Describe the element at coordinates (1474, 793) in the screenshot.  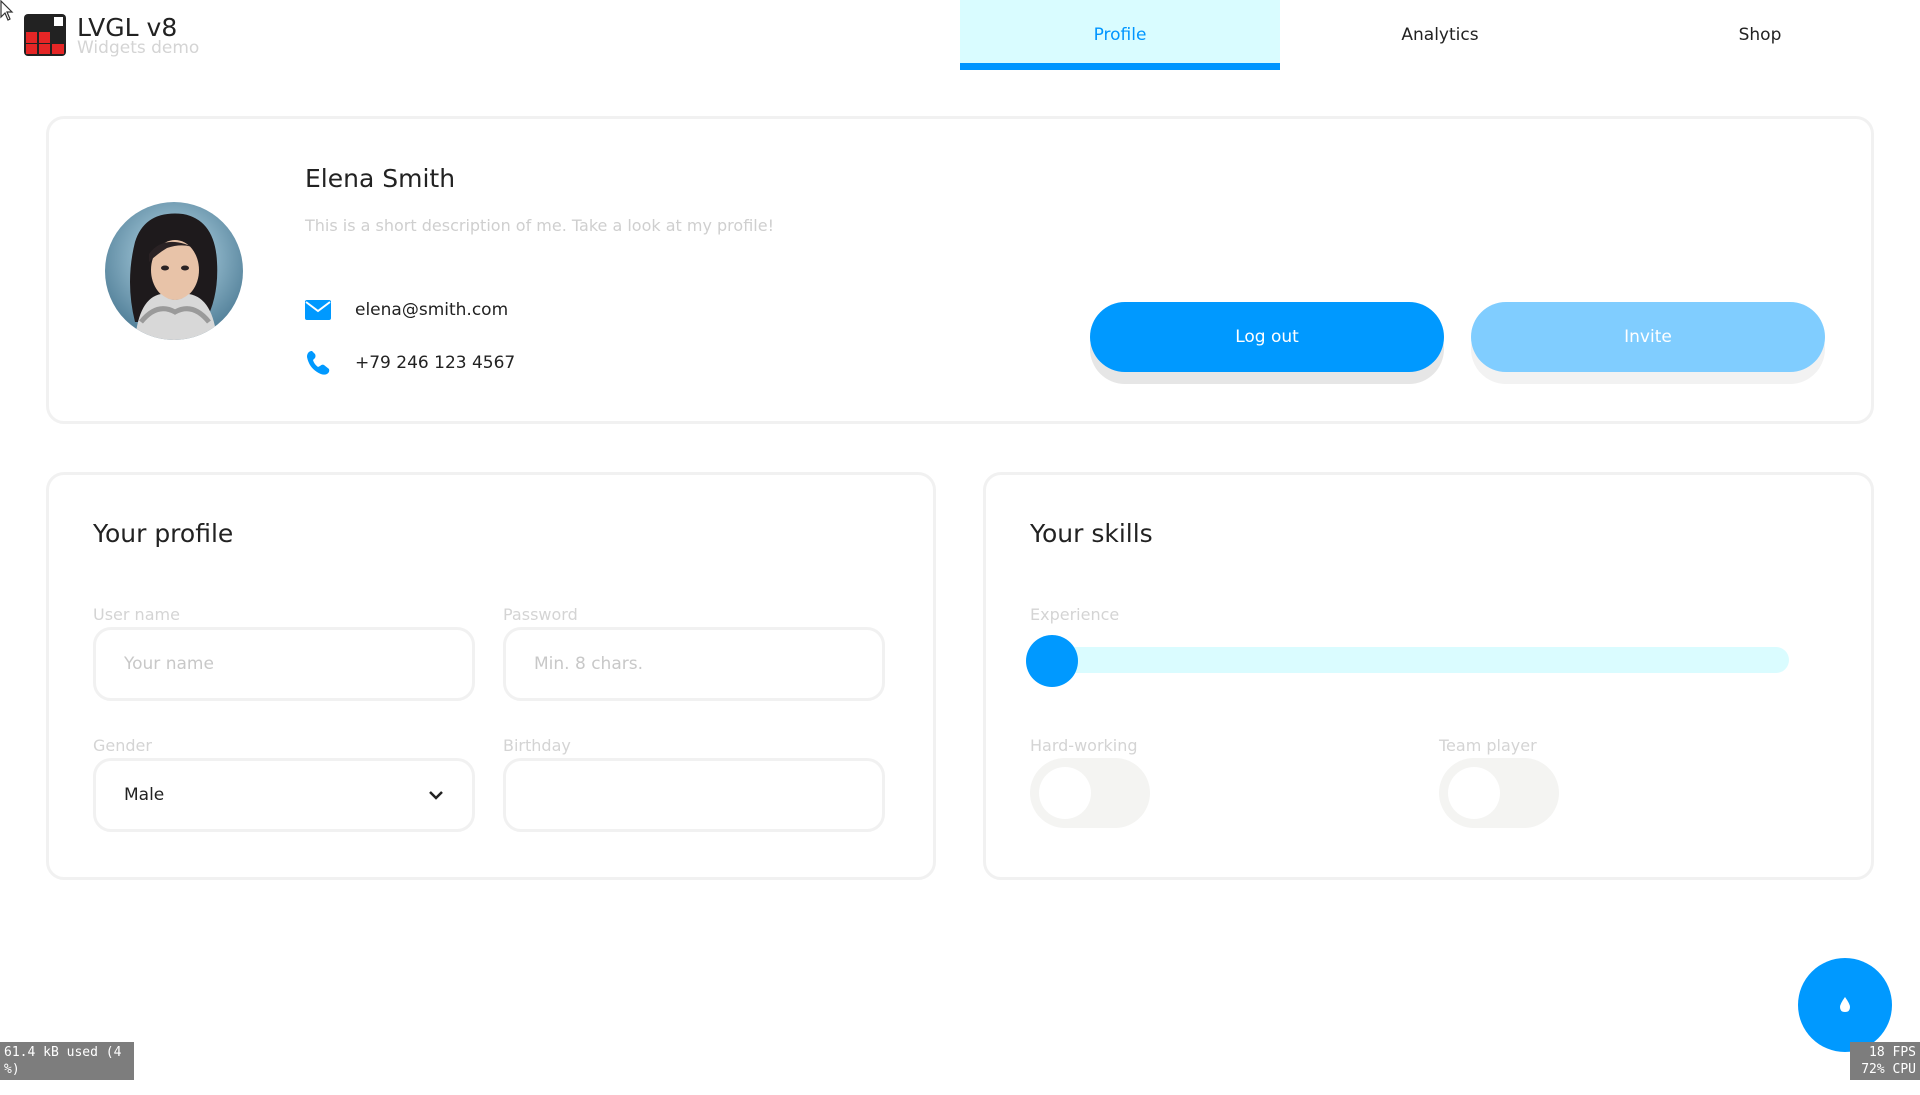
I see `teamplayer-switch-knob` at that location.